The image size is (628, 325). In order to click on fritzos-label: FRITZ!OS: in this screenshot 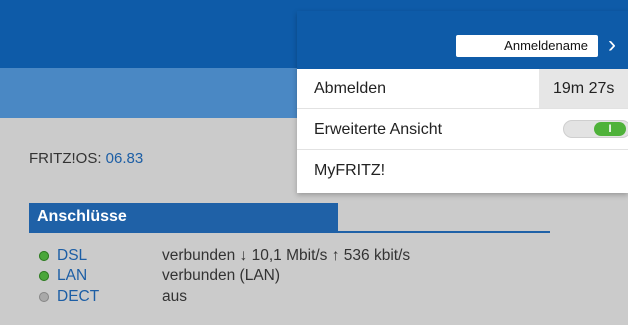, I will do `click(67, 158)`.